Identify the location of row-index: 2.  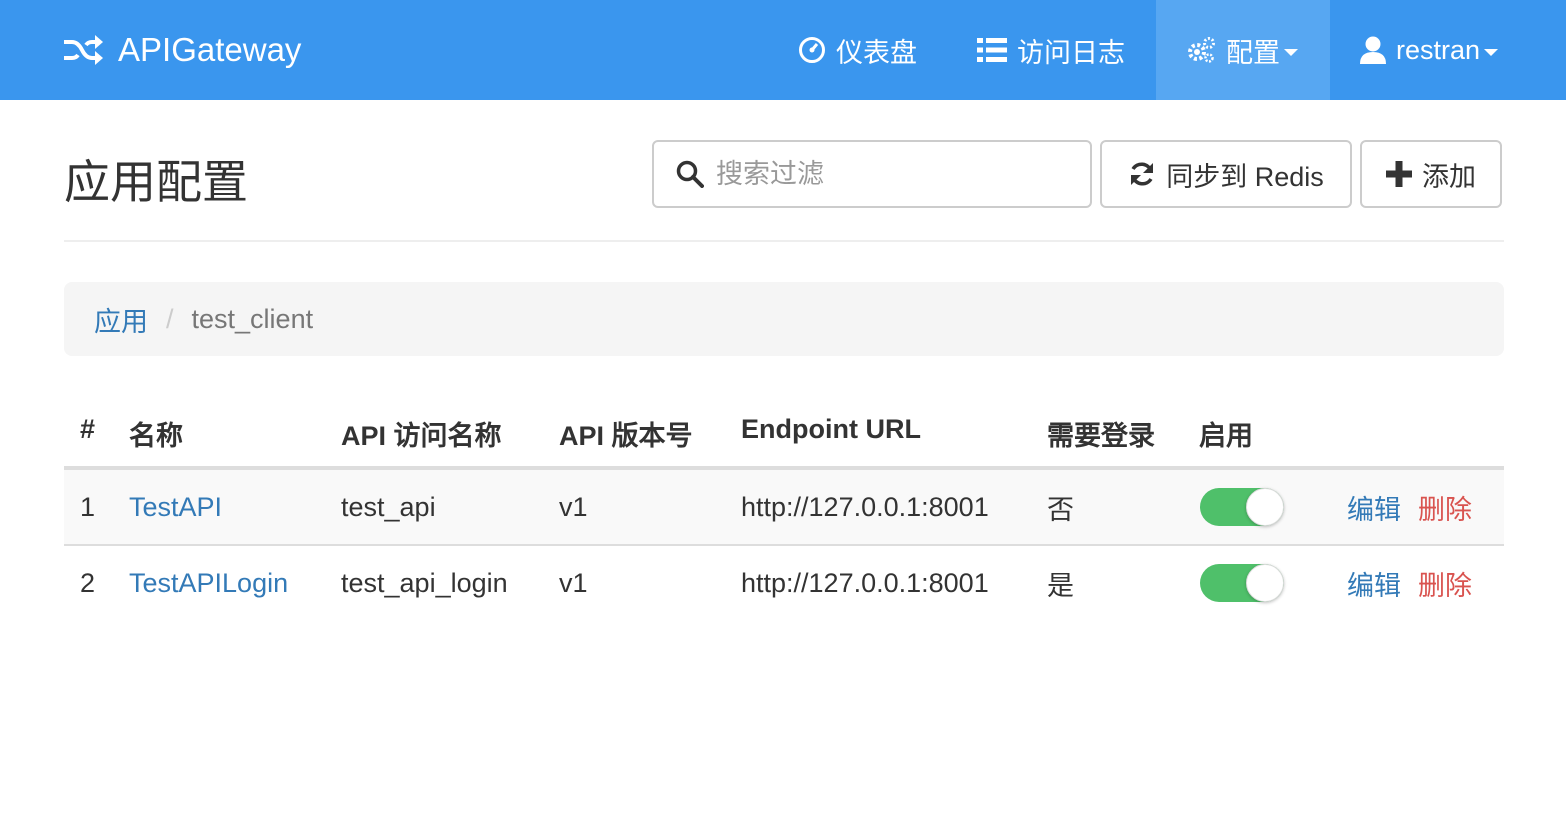
(88, 582).